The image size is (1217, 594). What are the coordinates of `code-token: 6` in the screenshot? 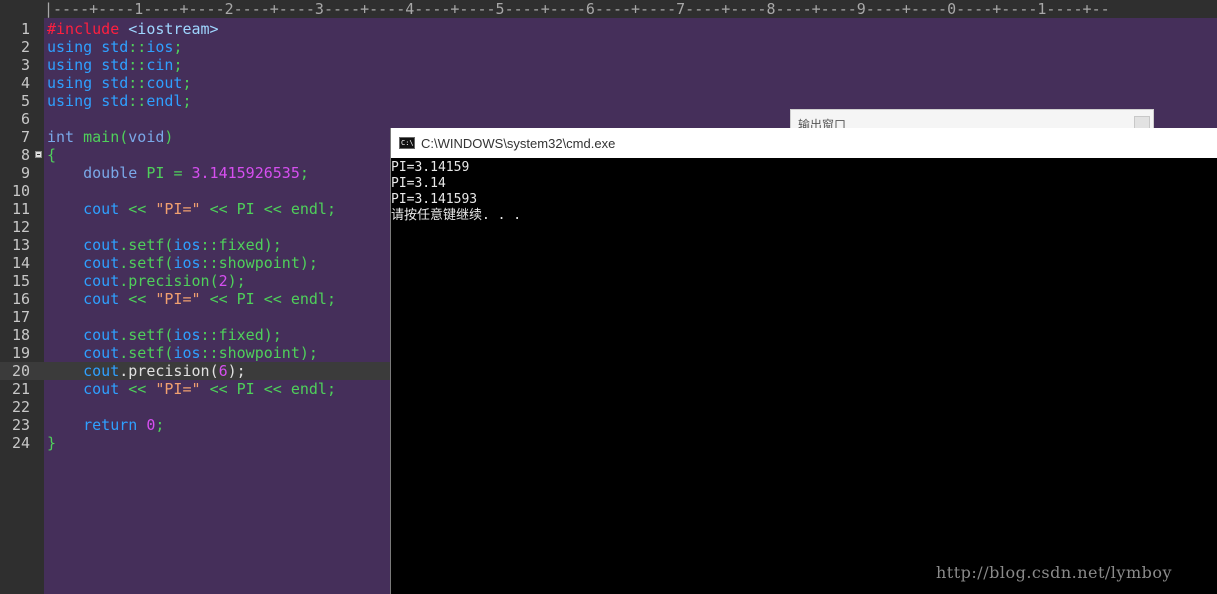 It's located at (223, 371).